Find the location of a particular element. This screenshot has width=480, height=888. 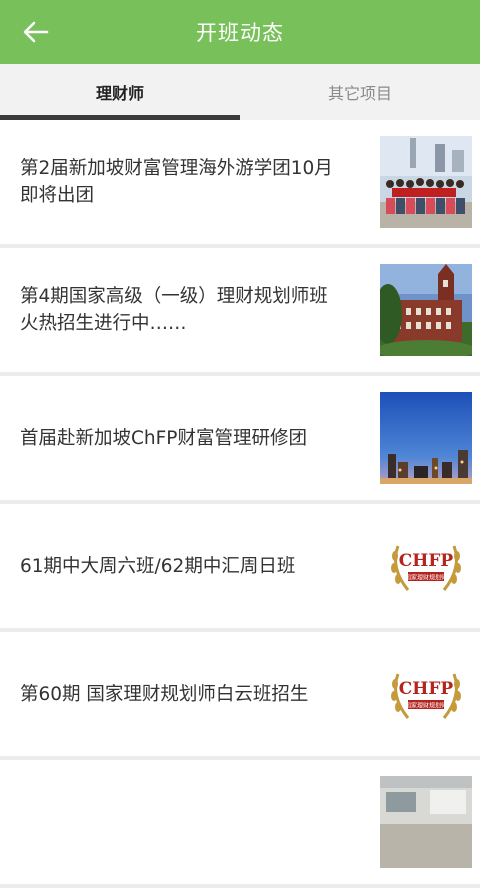

app-header: 开班动态 is located at coordinates (240, 32).